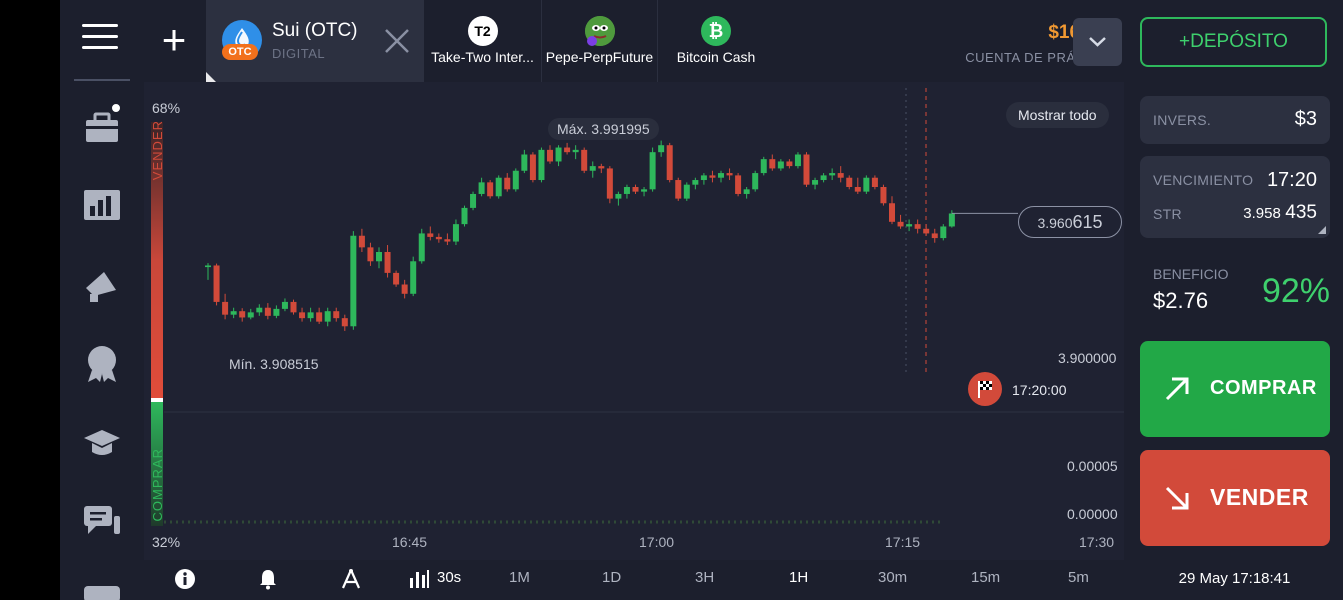  Describe the element at coordinates (519, 577) in the screenshot. I see `timeframe-1m: 1M` at that location.